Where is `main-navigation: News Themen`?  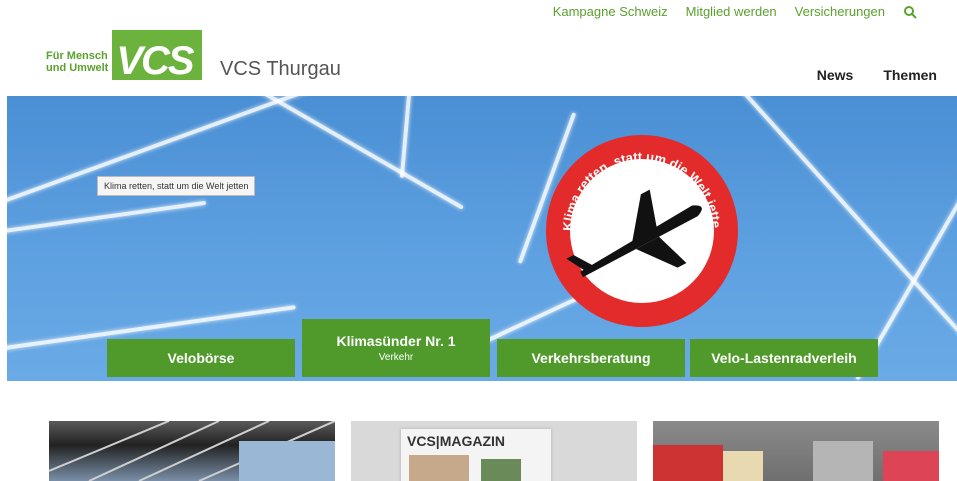
main-navigation: News Themen is located at coordinates (877, 75).